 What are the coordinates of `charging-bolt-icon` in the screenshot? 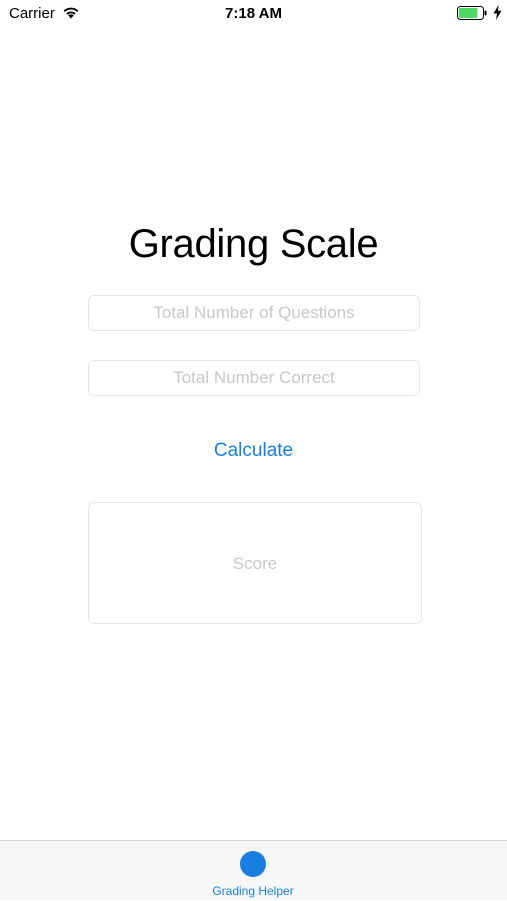 It's located at (497, 12).